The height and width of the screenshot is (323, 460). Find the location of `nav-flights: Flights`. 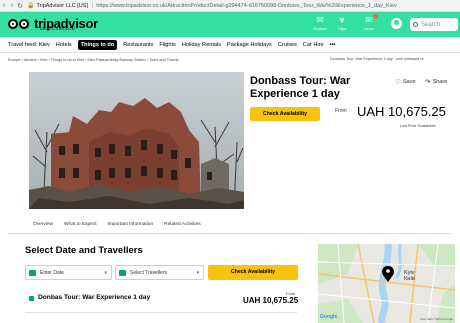

nav-flights: Flights is located at coordinates (167, 45).